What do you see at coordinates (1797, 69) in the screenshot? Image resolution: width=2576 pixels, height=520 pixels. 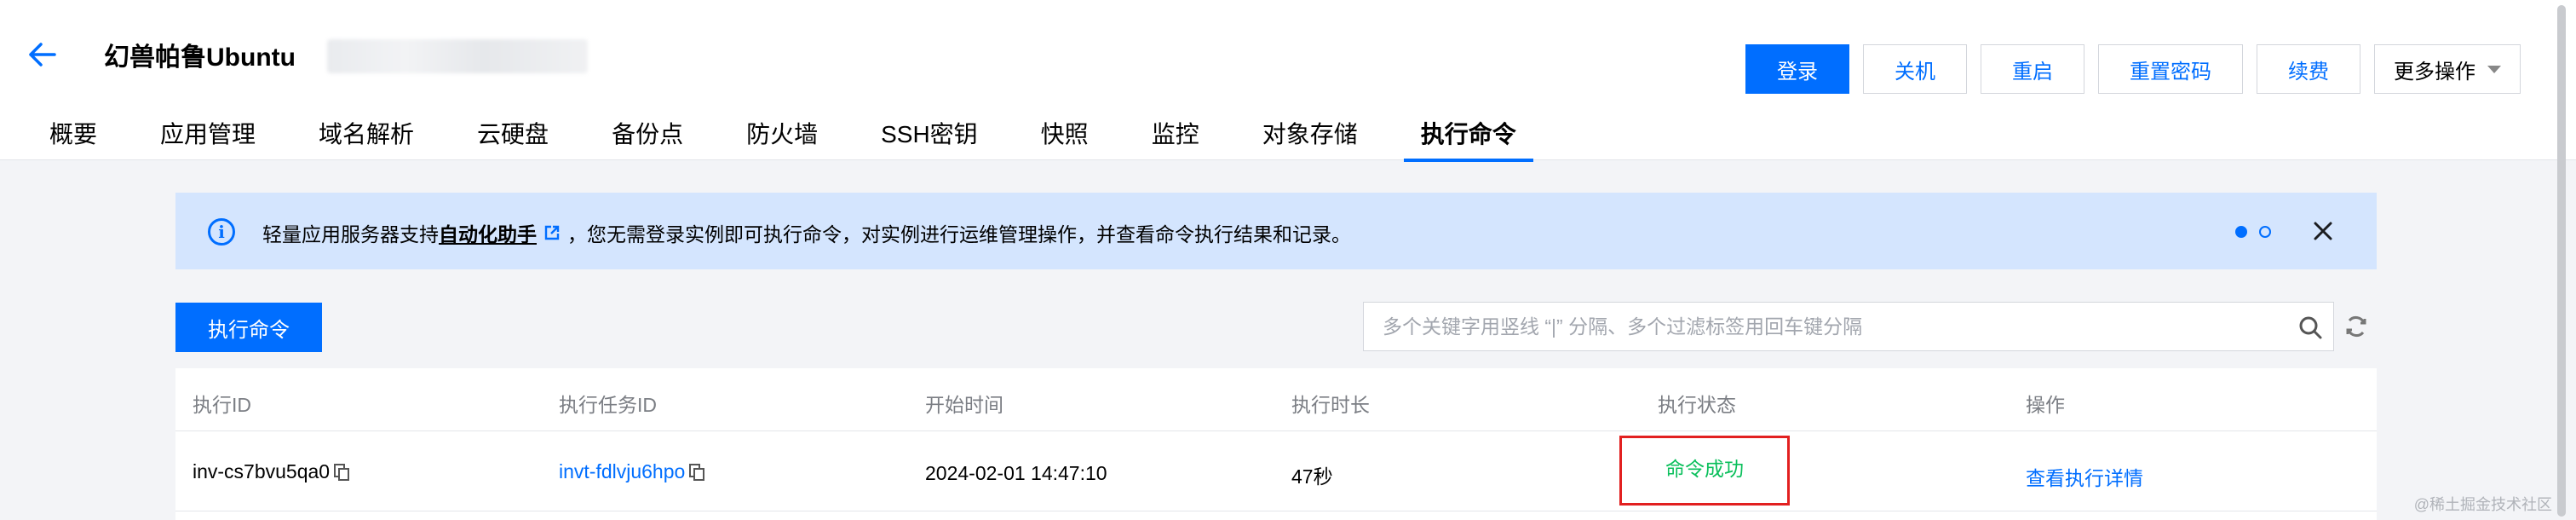 I see `login-button: 登录` at bounding box center [1797, 69].